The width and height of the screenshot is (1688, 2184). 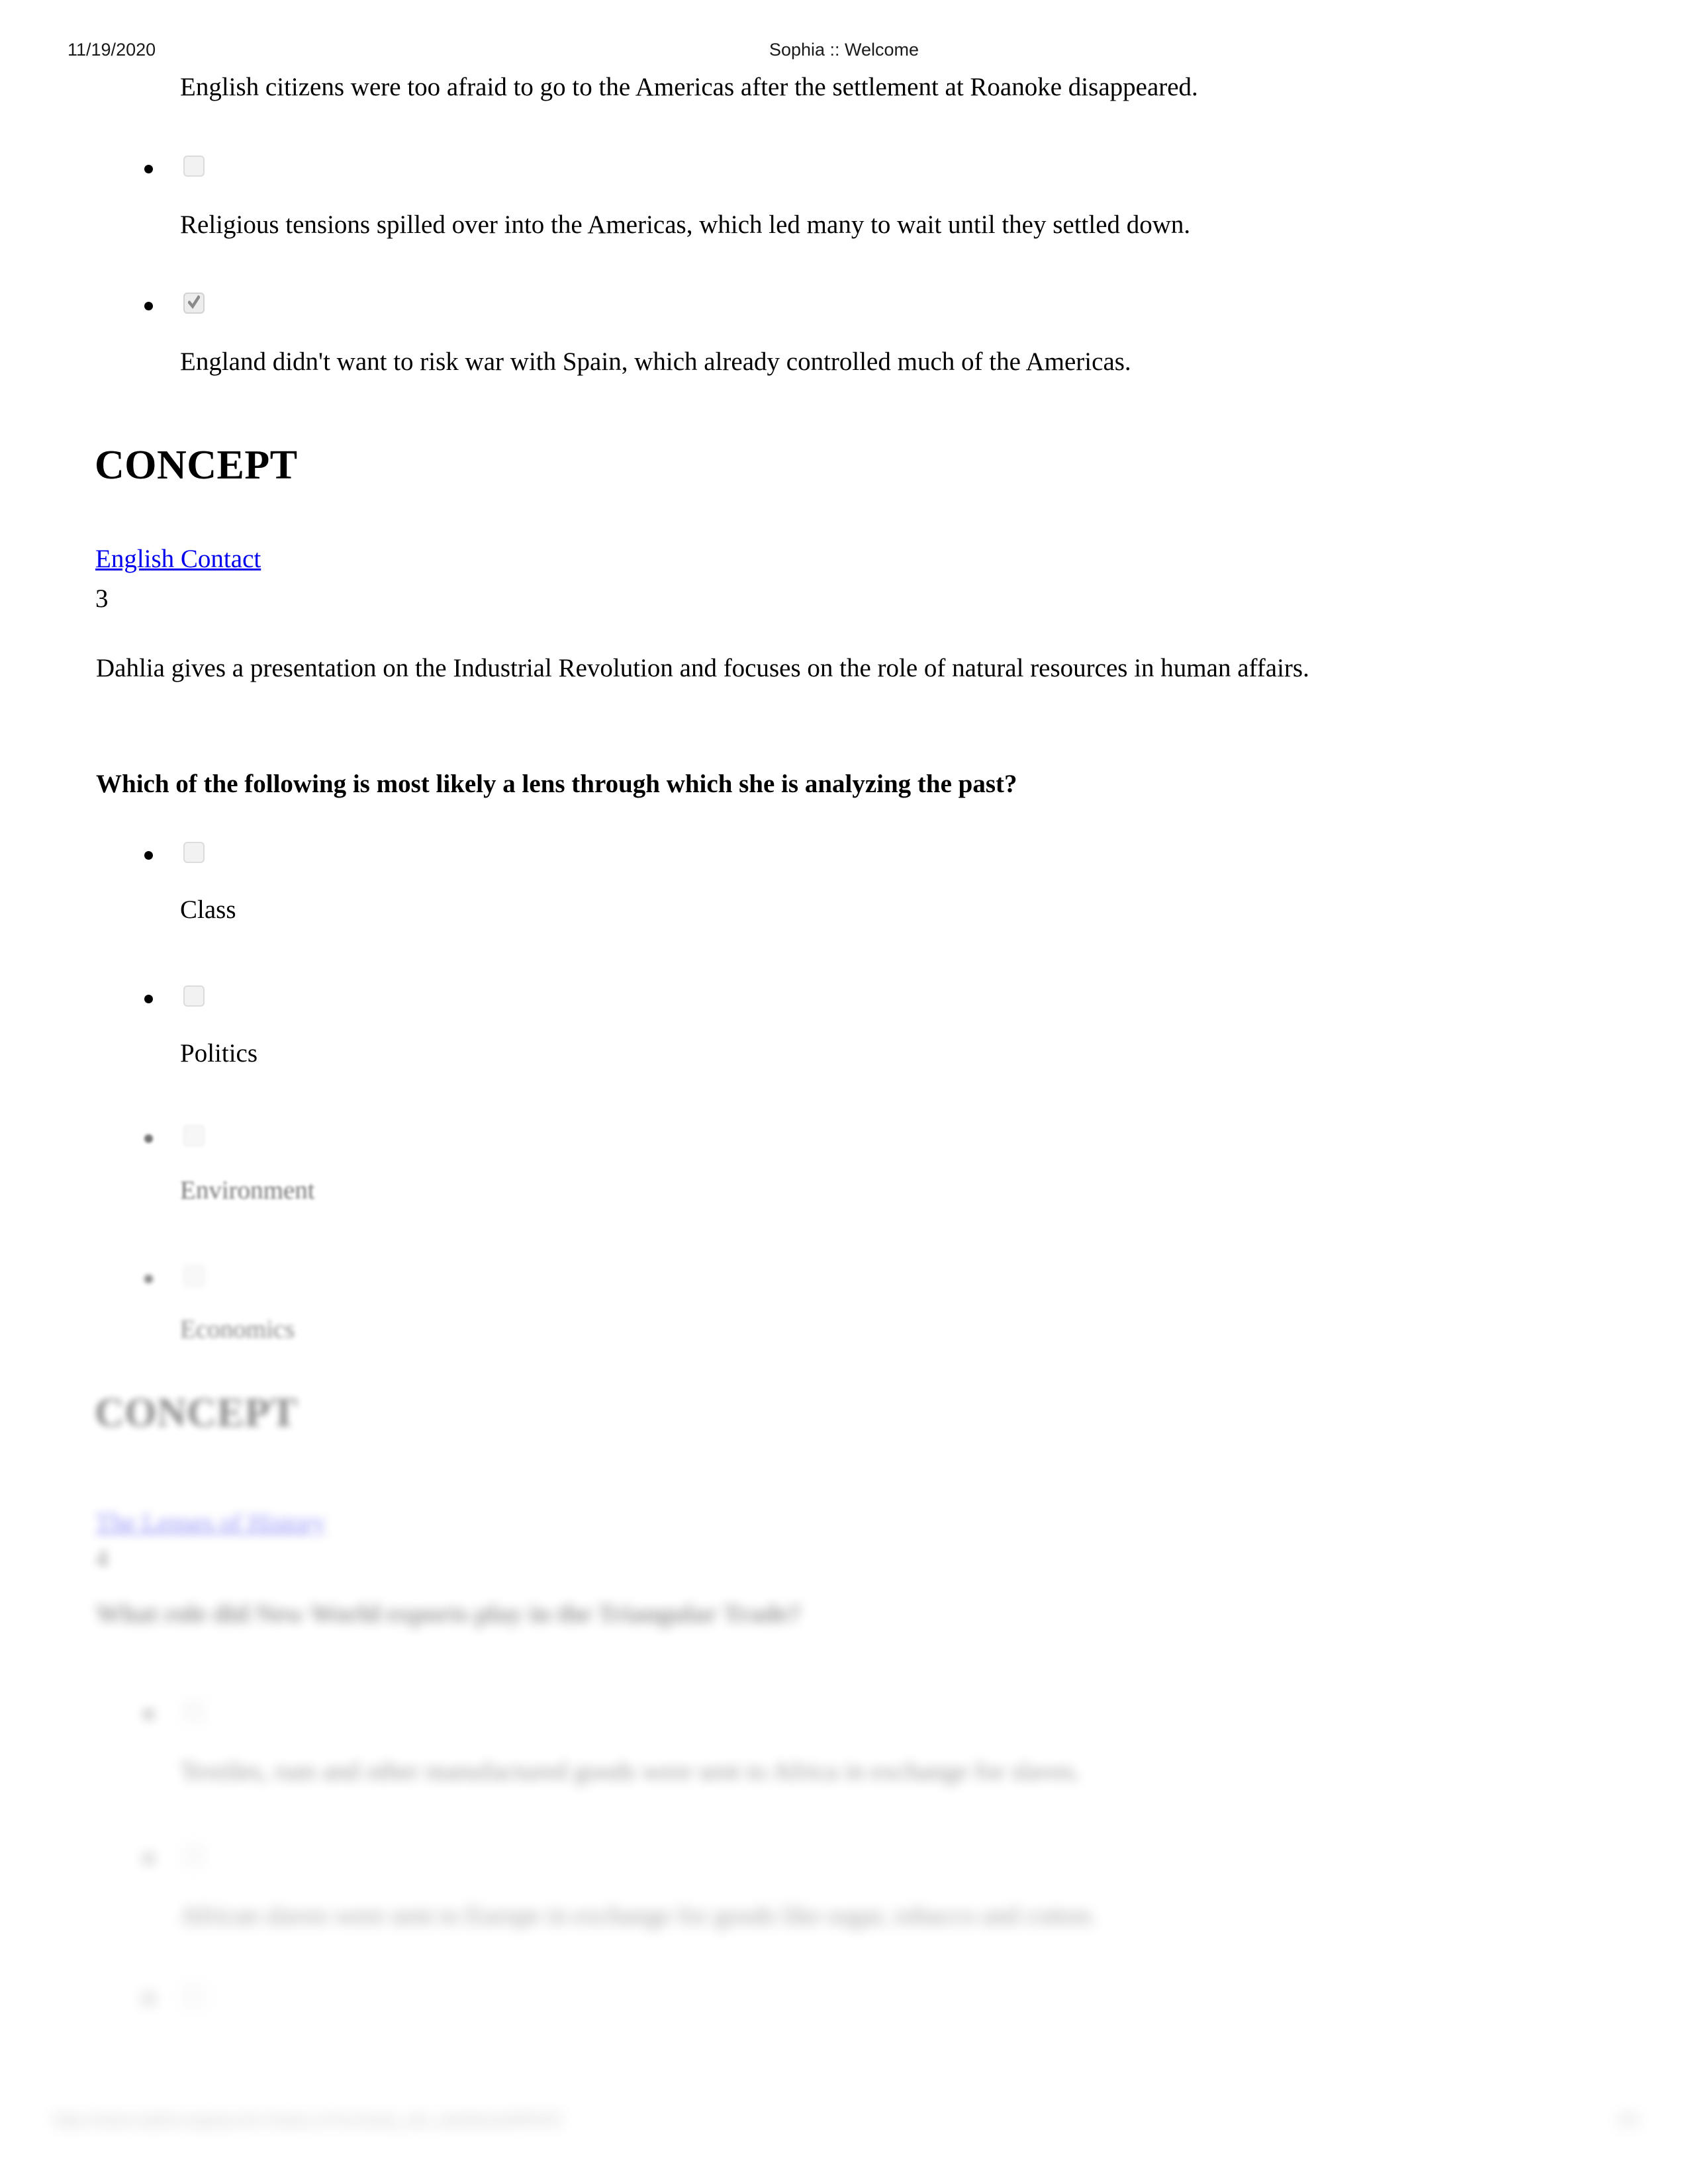 I want to click on checkmark-icon, so click(x=194, y=302).